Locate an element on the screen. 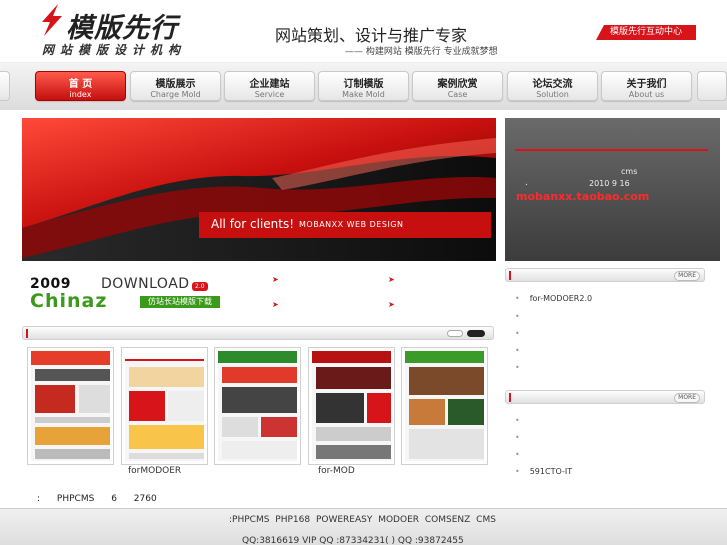  list-item-text: for-MODOER2.0 is located at coordinates (561, 298).